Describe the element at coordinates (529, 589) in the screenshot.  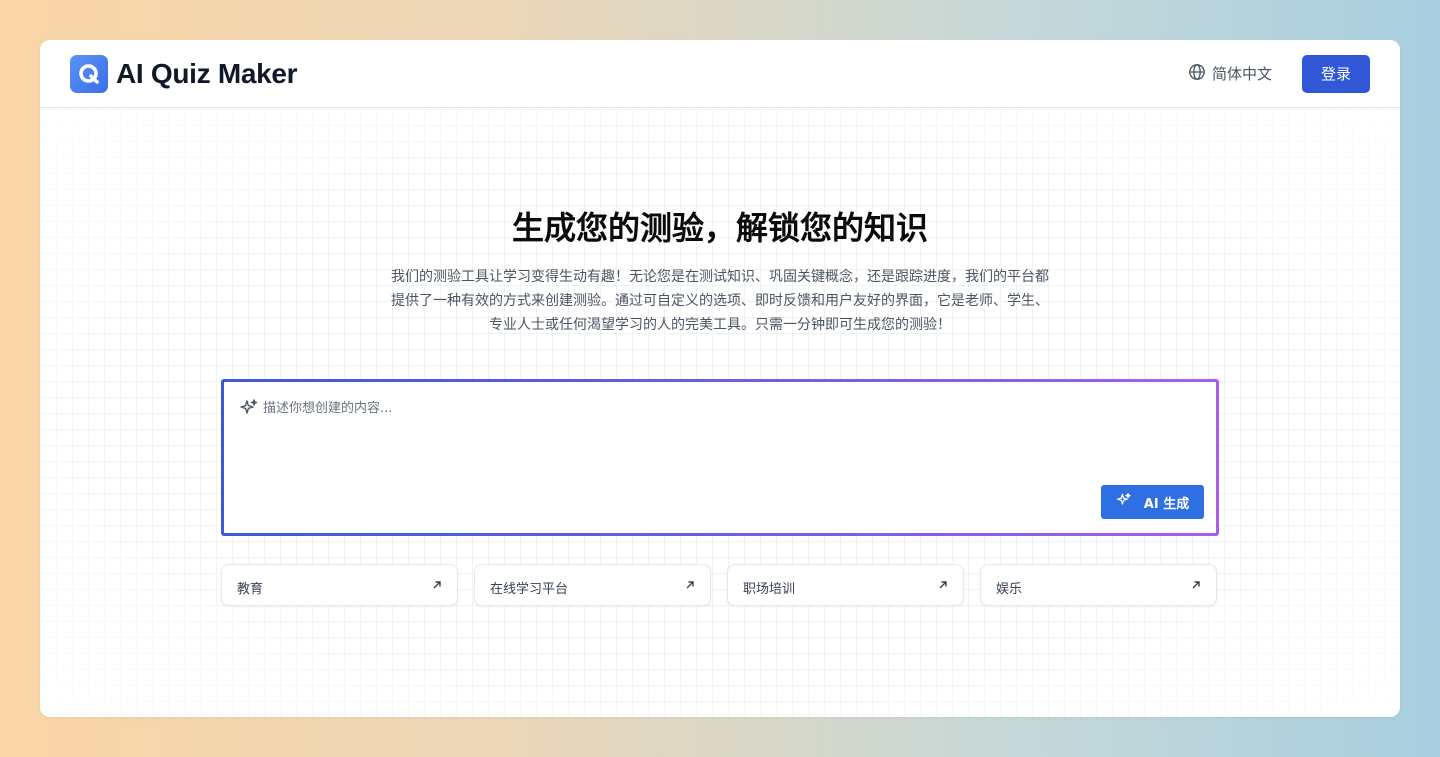
I see `chip-label: 在线学习平台` at that location.